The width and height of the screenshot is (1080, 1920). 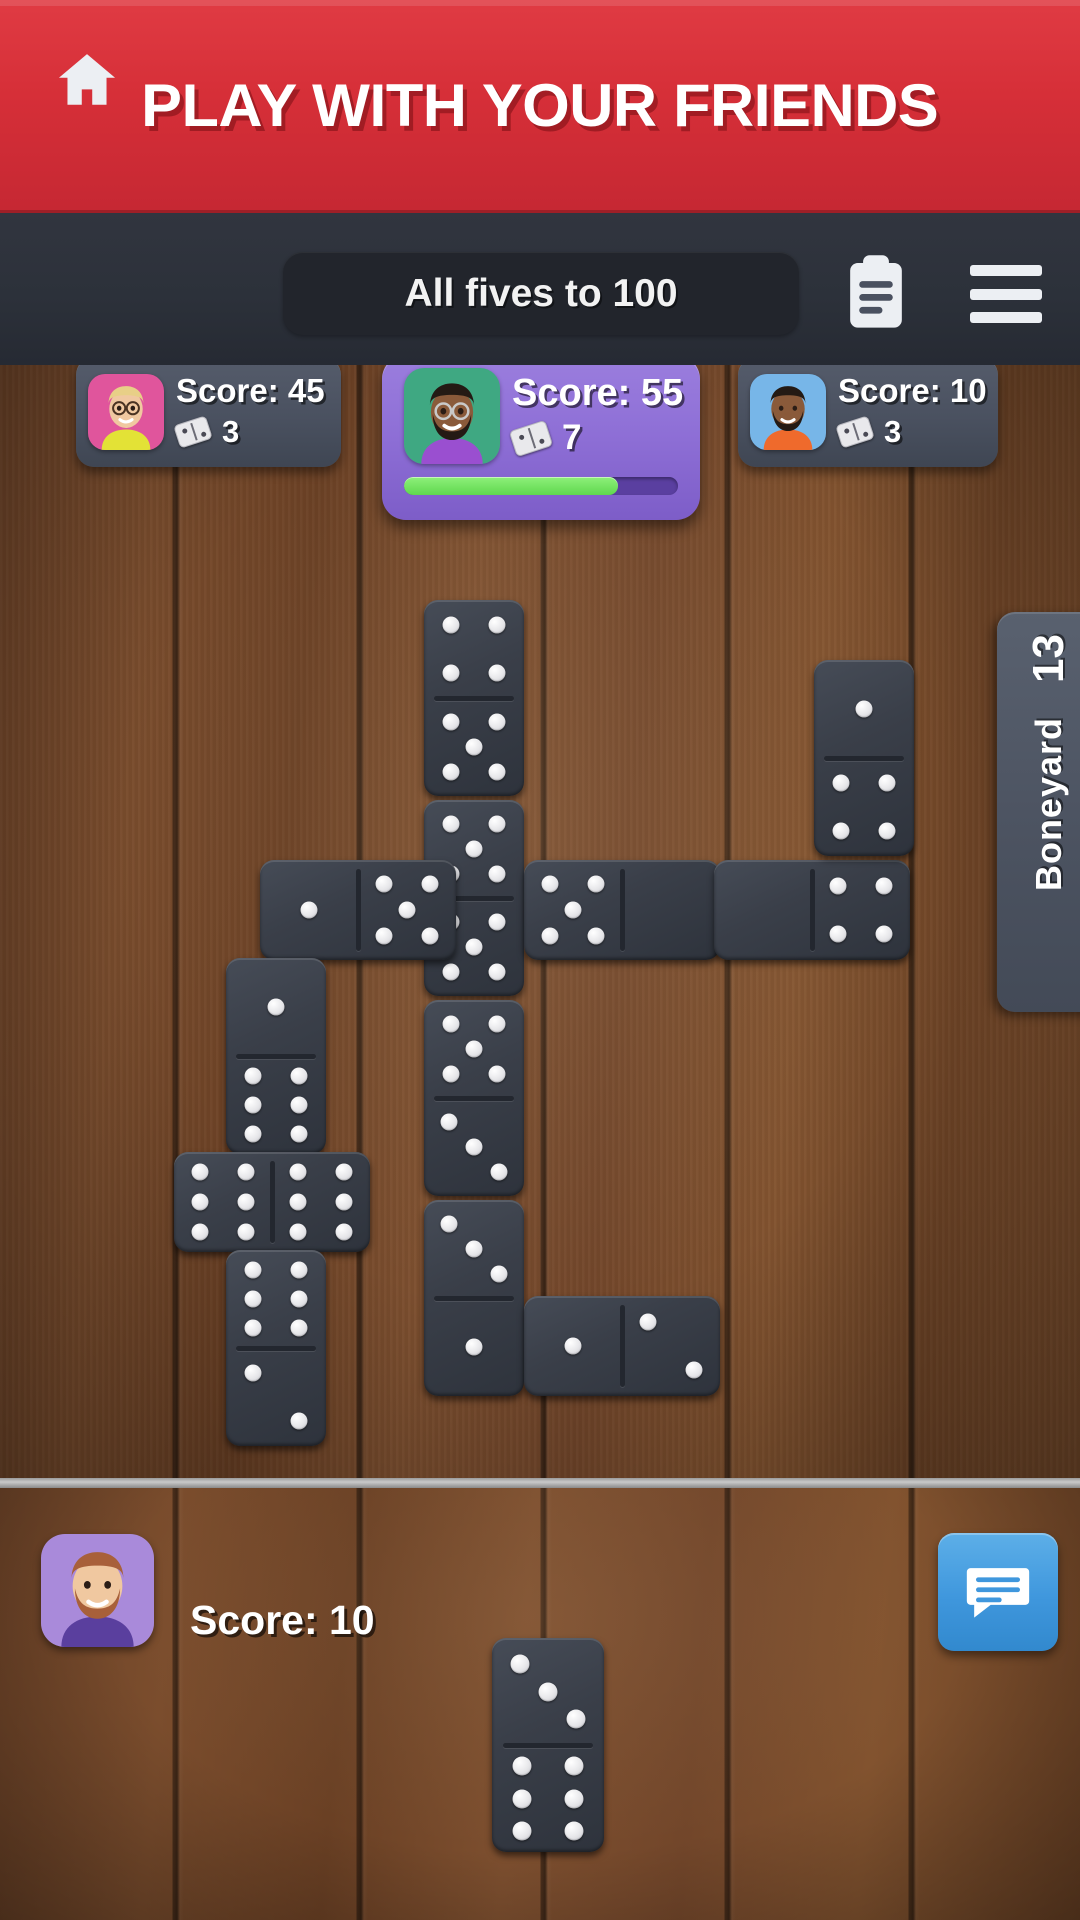 I want to click on tile-5-0-horizontal, so click(x=622, y=910).